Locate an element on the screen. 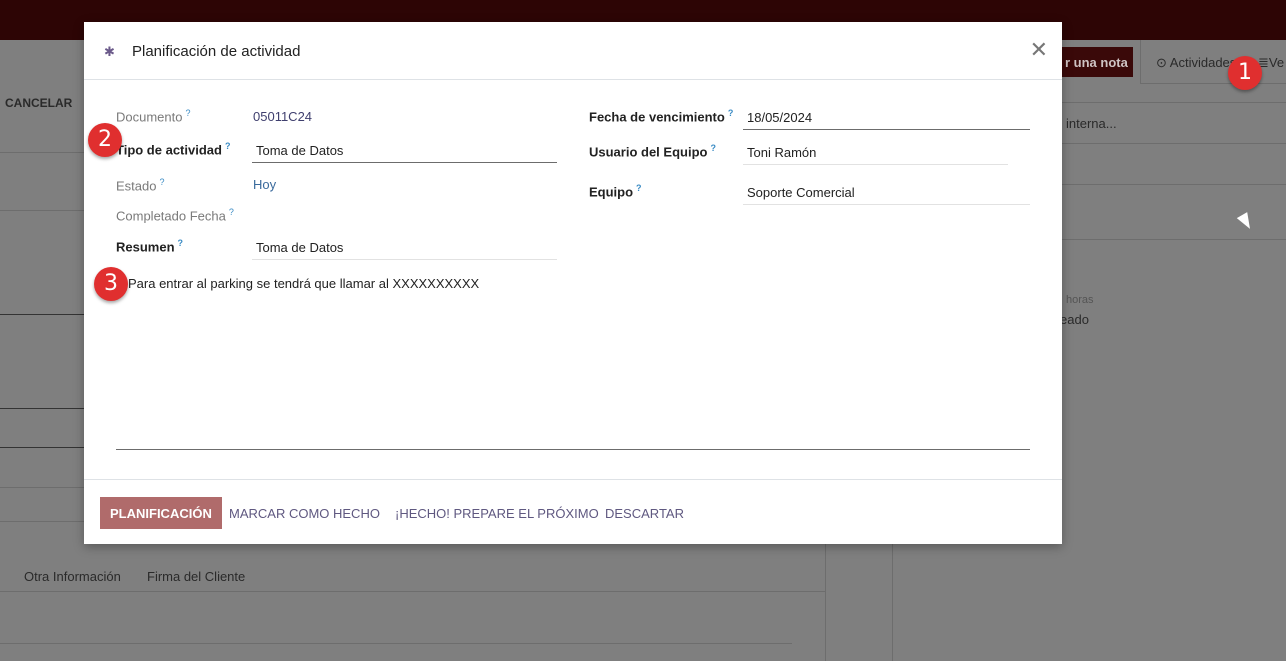  view-tab: ≣Ve is located at coordinates (1271, 63).